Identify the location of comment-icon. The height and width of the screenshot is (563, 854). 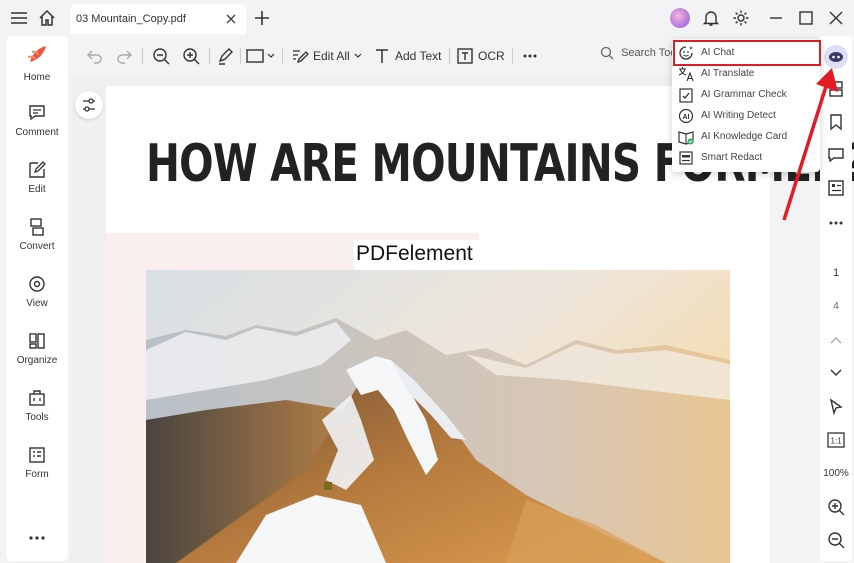
(37, 113).